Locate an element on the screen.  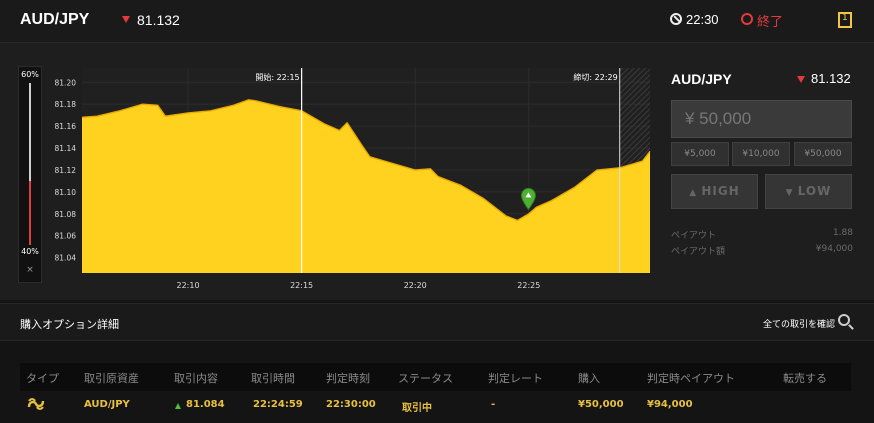
col-judge-rate: 判定レート is located at coordinates (515, 378).